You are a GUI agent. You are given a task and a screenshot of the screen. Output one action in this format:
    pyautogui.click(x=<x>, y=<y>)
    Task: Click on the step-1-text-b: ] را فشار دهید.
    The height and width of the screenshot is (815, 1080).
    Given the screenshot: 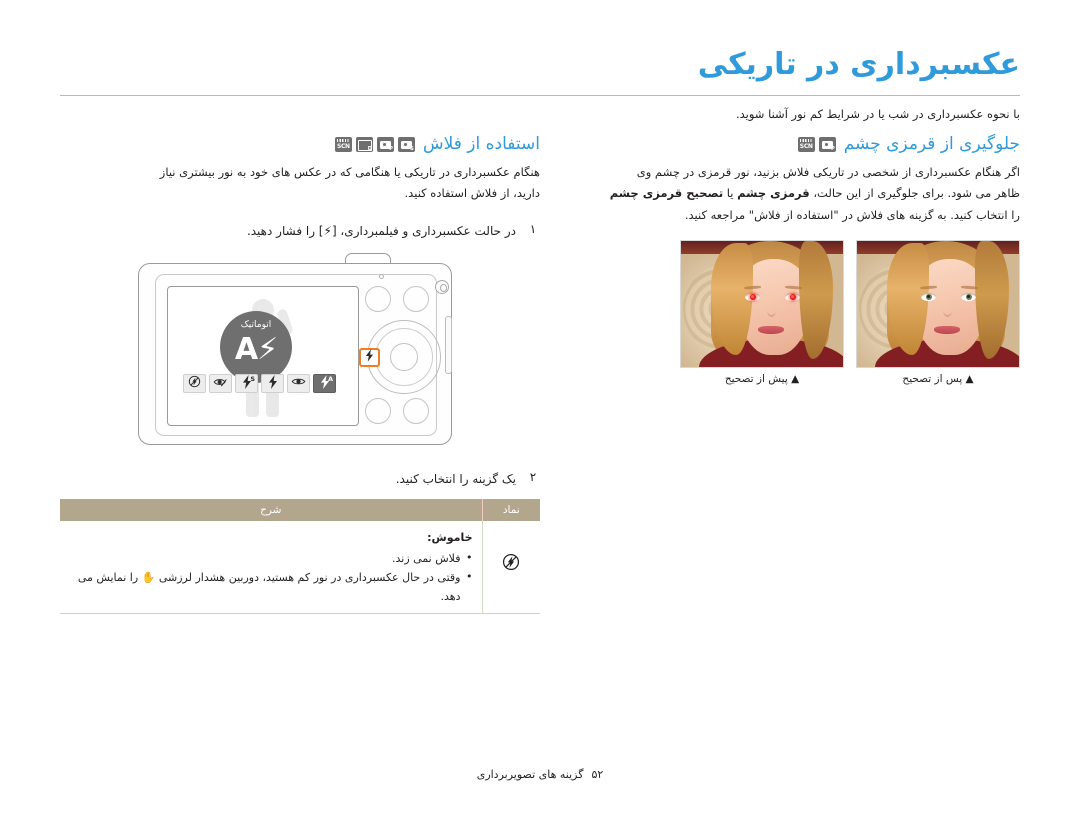 What is the action you would take?
    pyautogui.click(x=285, y=230)
    